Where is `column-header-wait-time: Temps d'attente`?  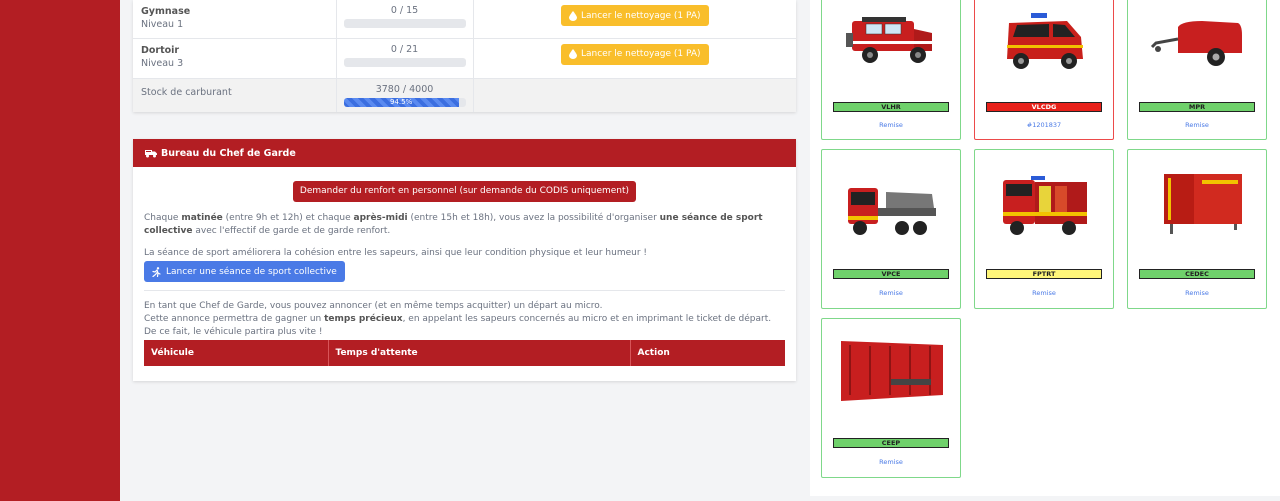
column-header-wait-time: Temps d'attente is located at coordinates (479, 353).